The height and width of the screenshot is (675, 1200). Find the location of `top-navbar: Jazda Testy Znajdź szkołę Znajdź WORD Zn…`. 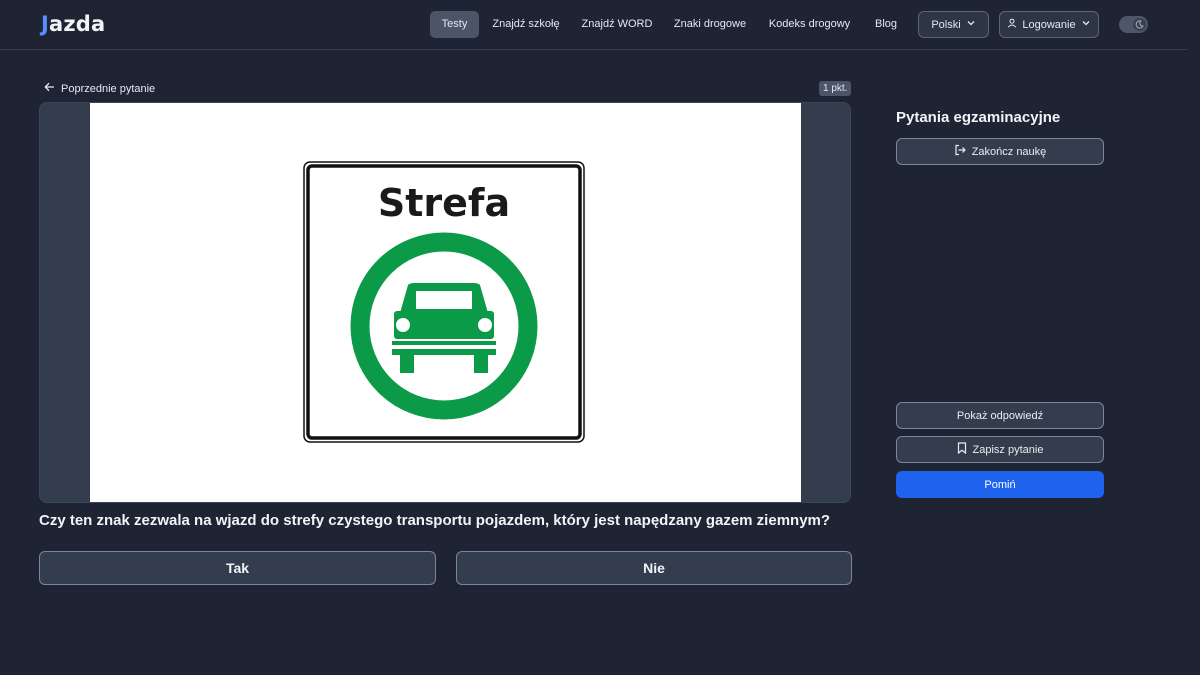

top-navbar: Jazda Testy Znajdź szkołę Znajdź WORD Zn… is located at coordinates (600, 25).